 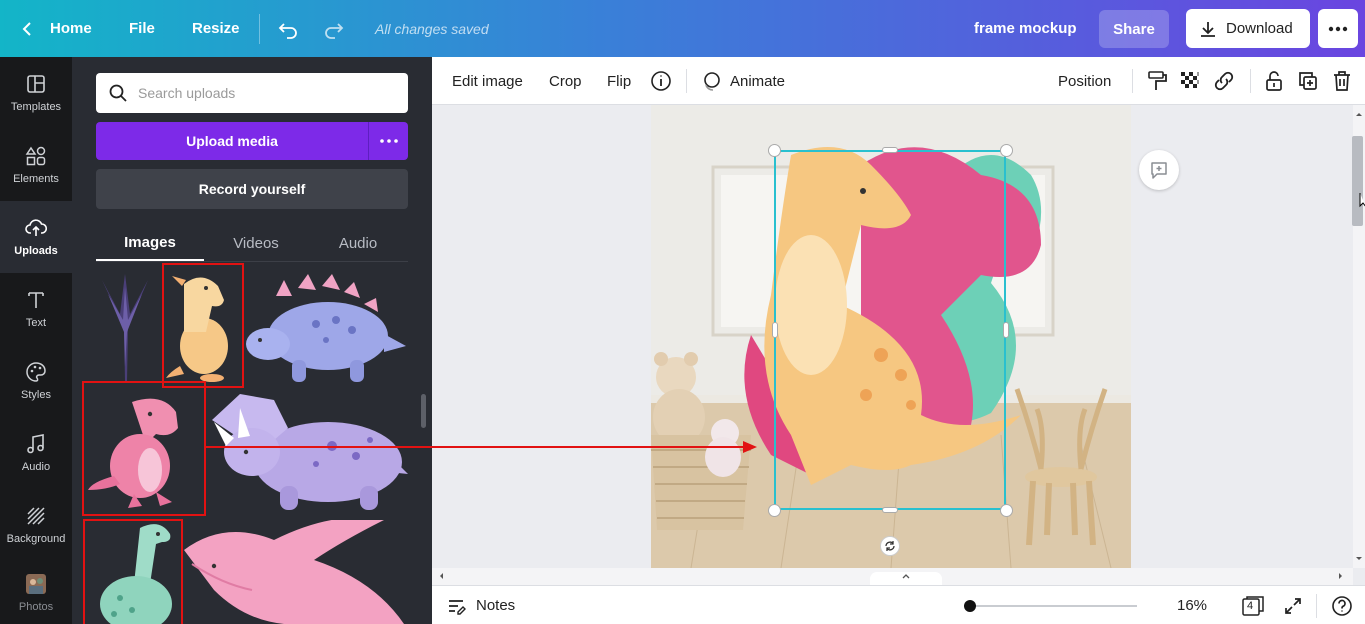 I want to click on notes-button: Notes, so click(x=480, y=605).